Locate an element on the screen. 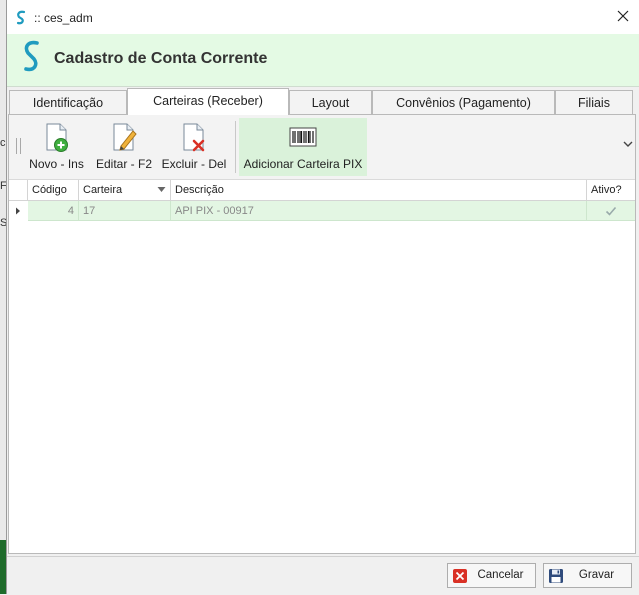  column-header-descricao: Descrição is located at coordinates (379, 190).